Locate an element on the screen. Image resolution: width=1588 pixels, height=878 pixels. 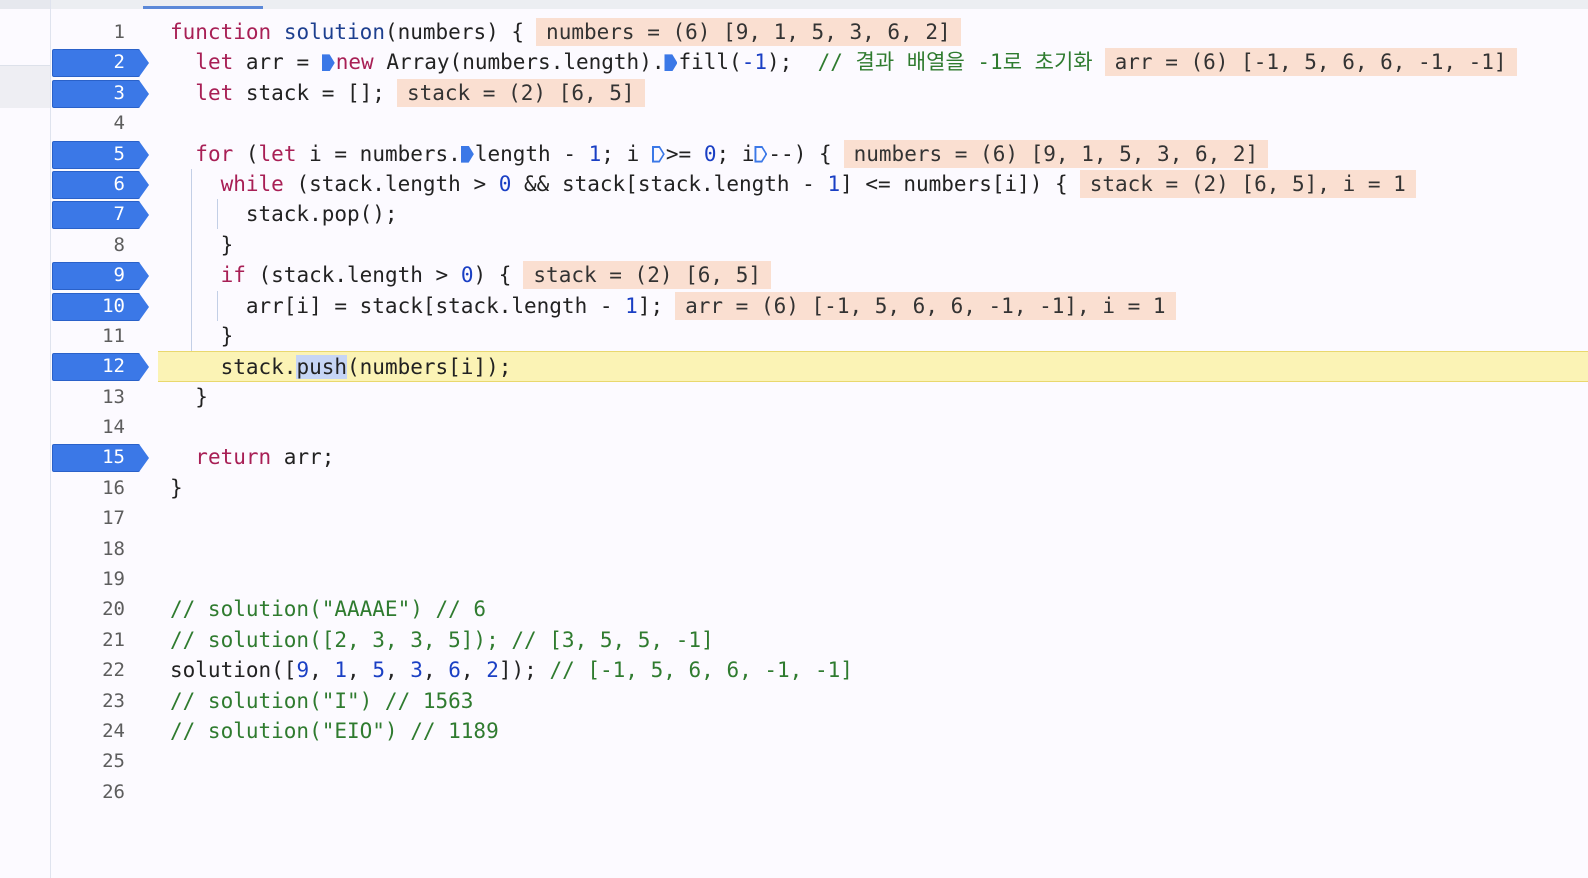
code-line: // solution("I") // 1563 is located at coordinates (873, 701).